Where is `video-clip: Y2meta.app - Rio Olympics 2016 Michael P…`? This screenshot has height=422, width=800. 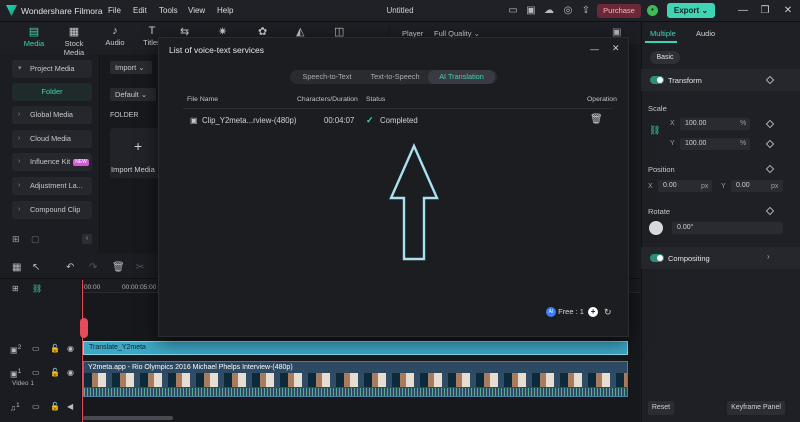
video-clip: Y2meta.app - Rio Olympics 2016 Michael P… is located at coordinates (355, 379).